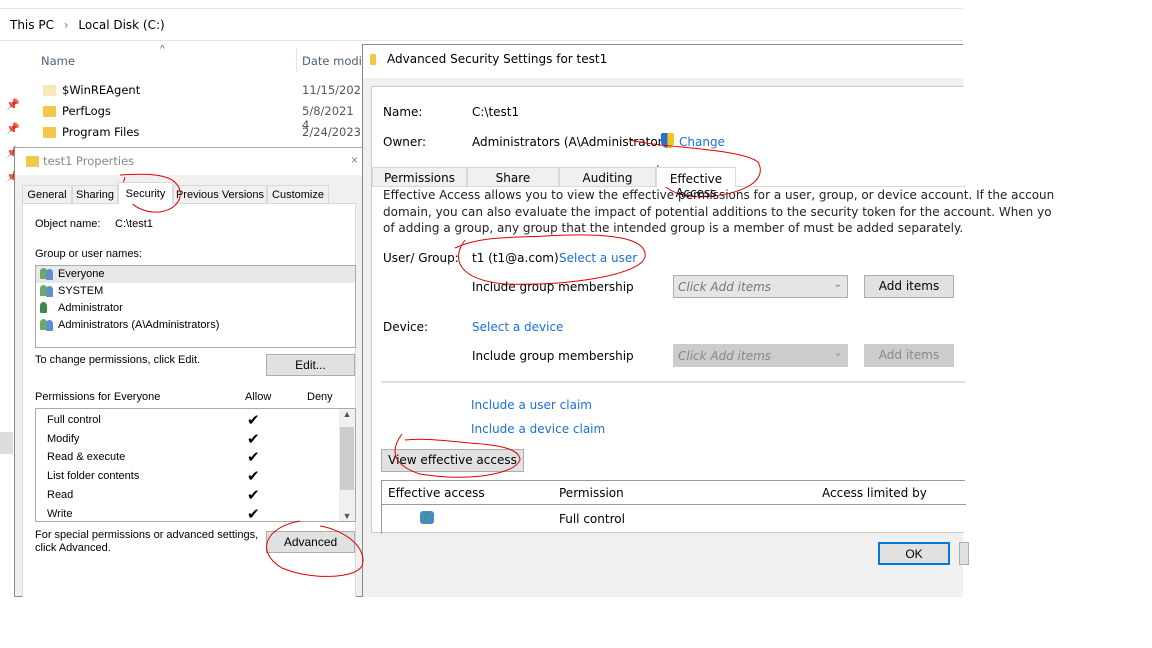 The height and width of the screenshot is (648, 1152). I want to click on tab-permissions: Permissions, so click(419, 176).